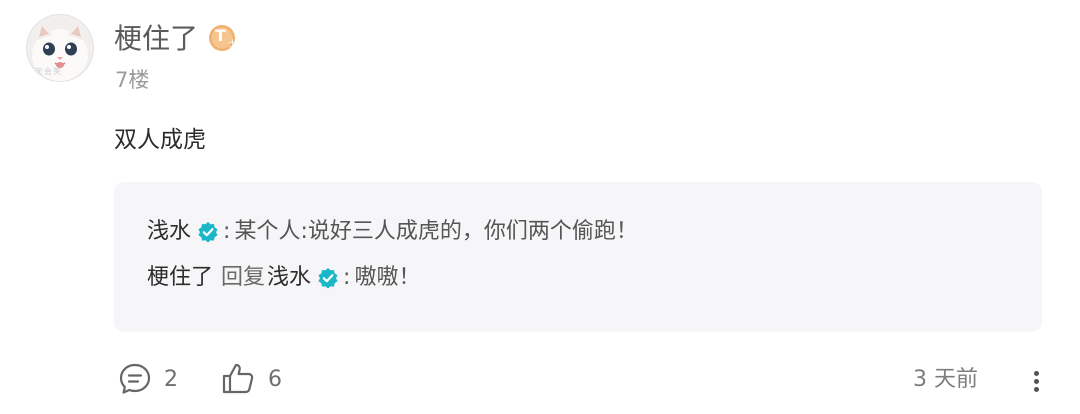 The height and width of the screenshot is (414, 1080). Describe the element at coordinates (169, 232) in the screenshot. I see `reply-author: 浅水` at that location.